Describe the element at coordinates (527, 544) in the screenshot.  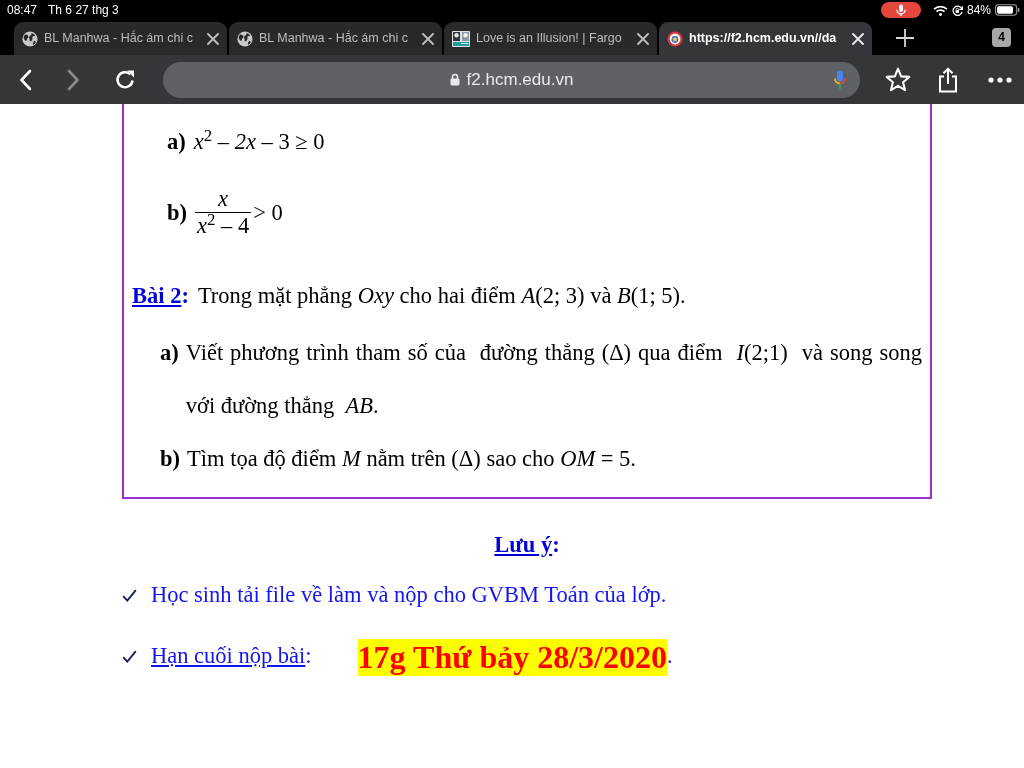
I see `notes-heading: Lưu ý:` at that location.